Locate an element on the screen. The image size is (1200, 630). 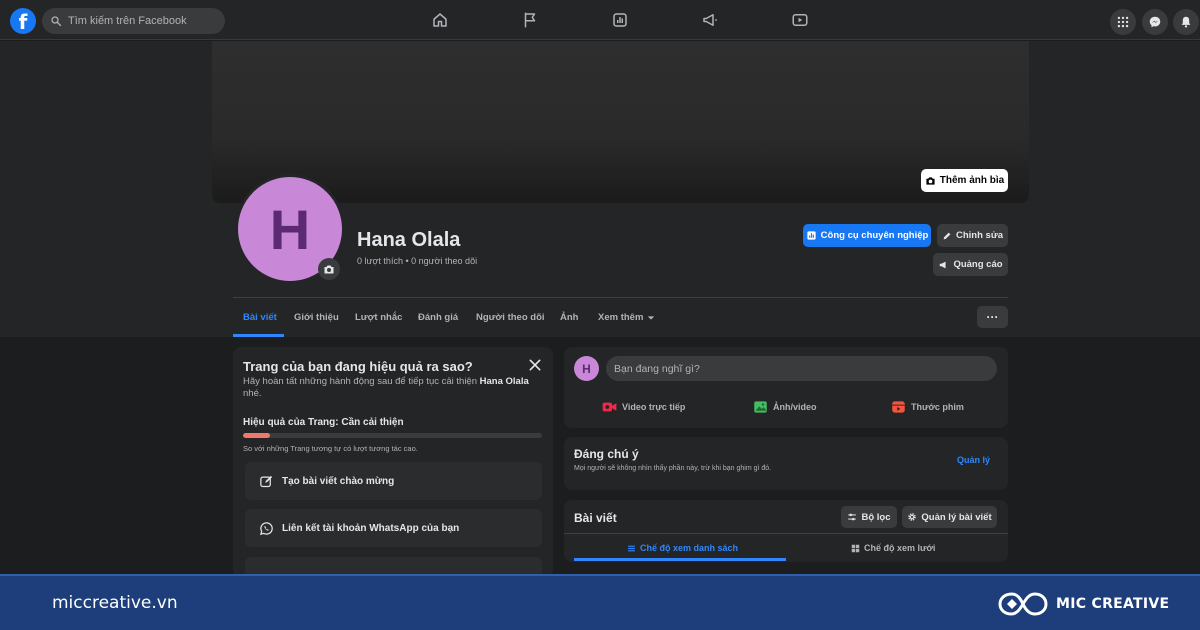
reels-button: Thước phim is located at coordinates (927, 407).